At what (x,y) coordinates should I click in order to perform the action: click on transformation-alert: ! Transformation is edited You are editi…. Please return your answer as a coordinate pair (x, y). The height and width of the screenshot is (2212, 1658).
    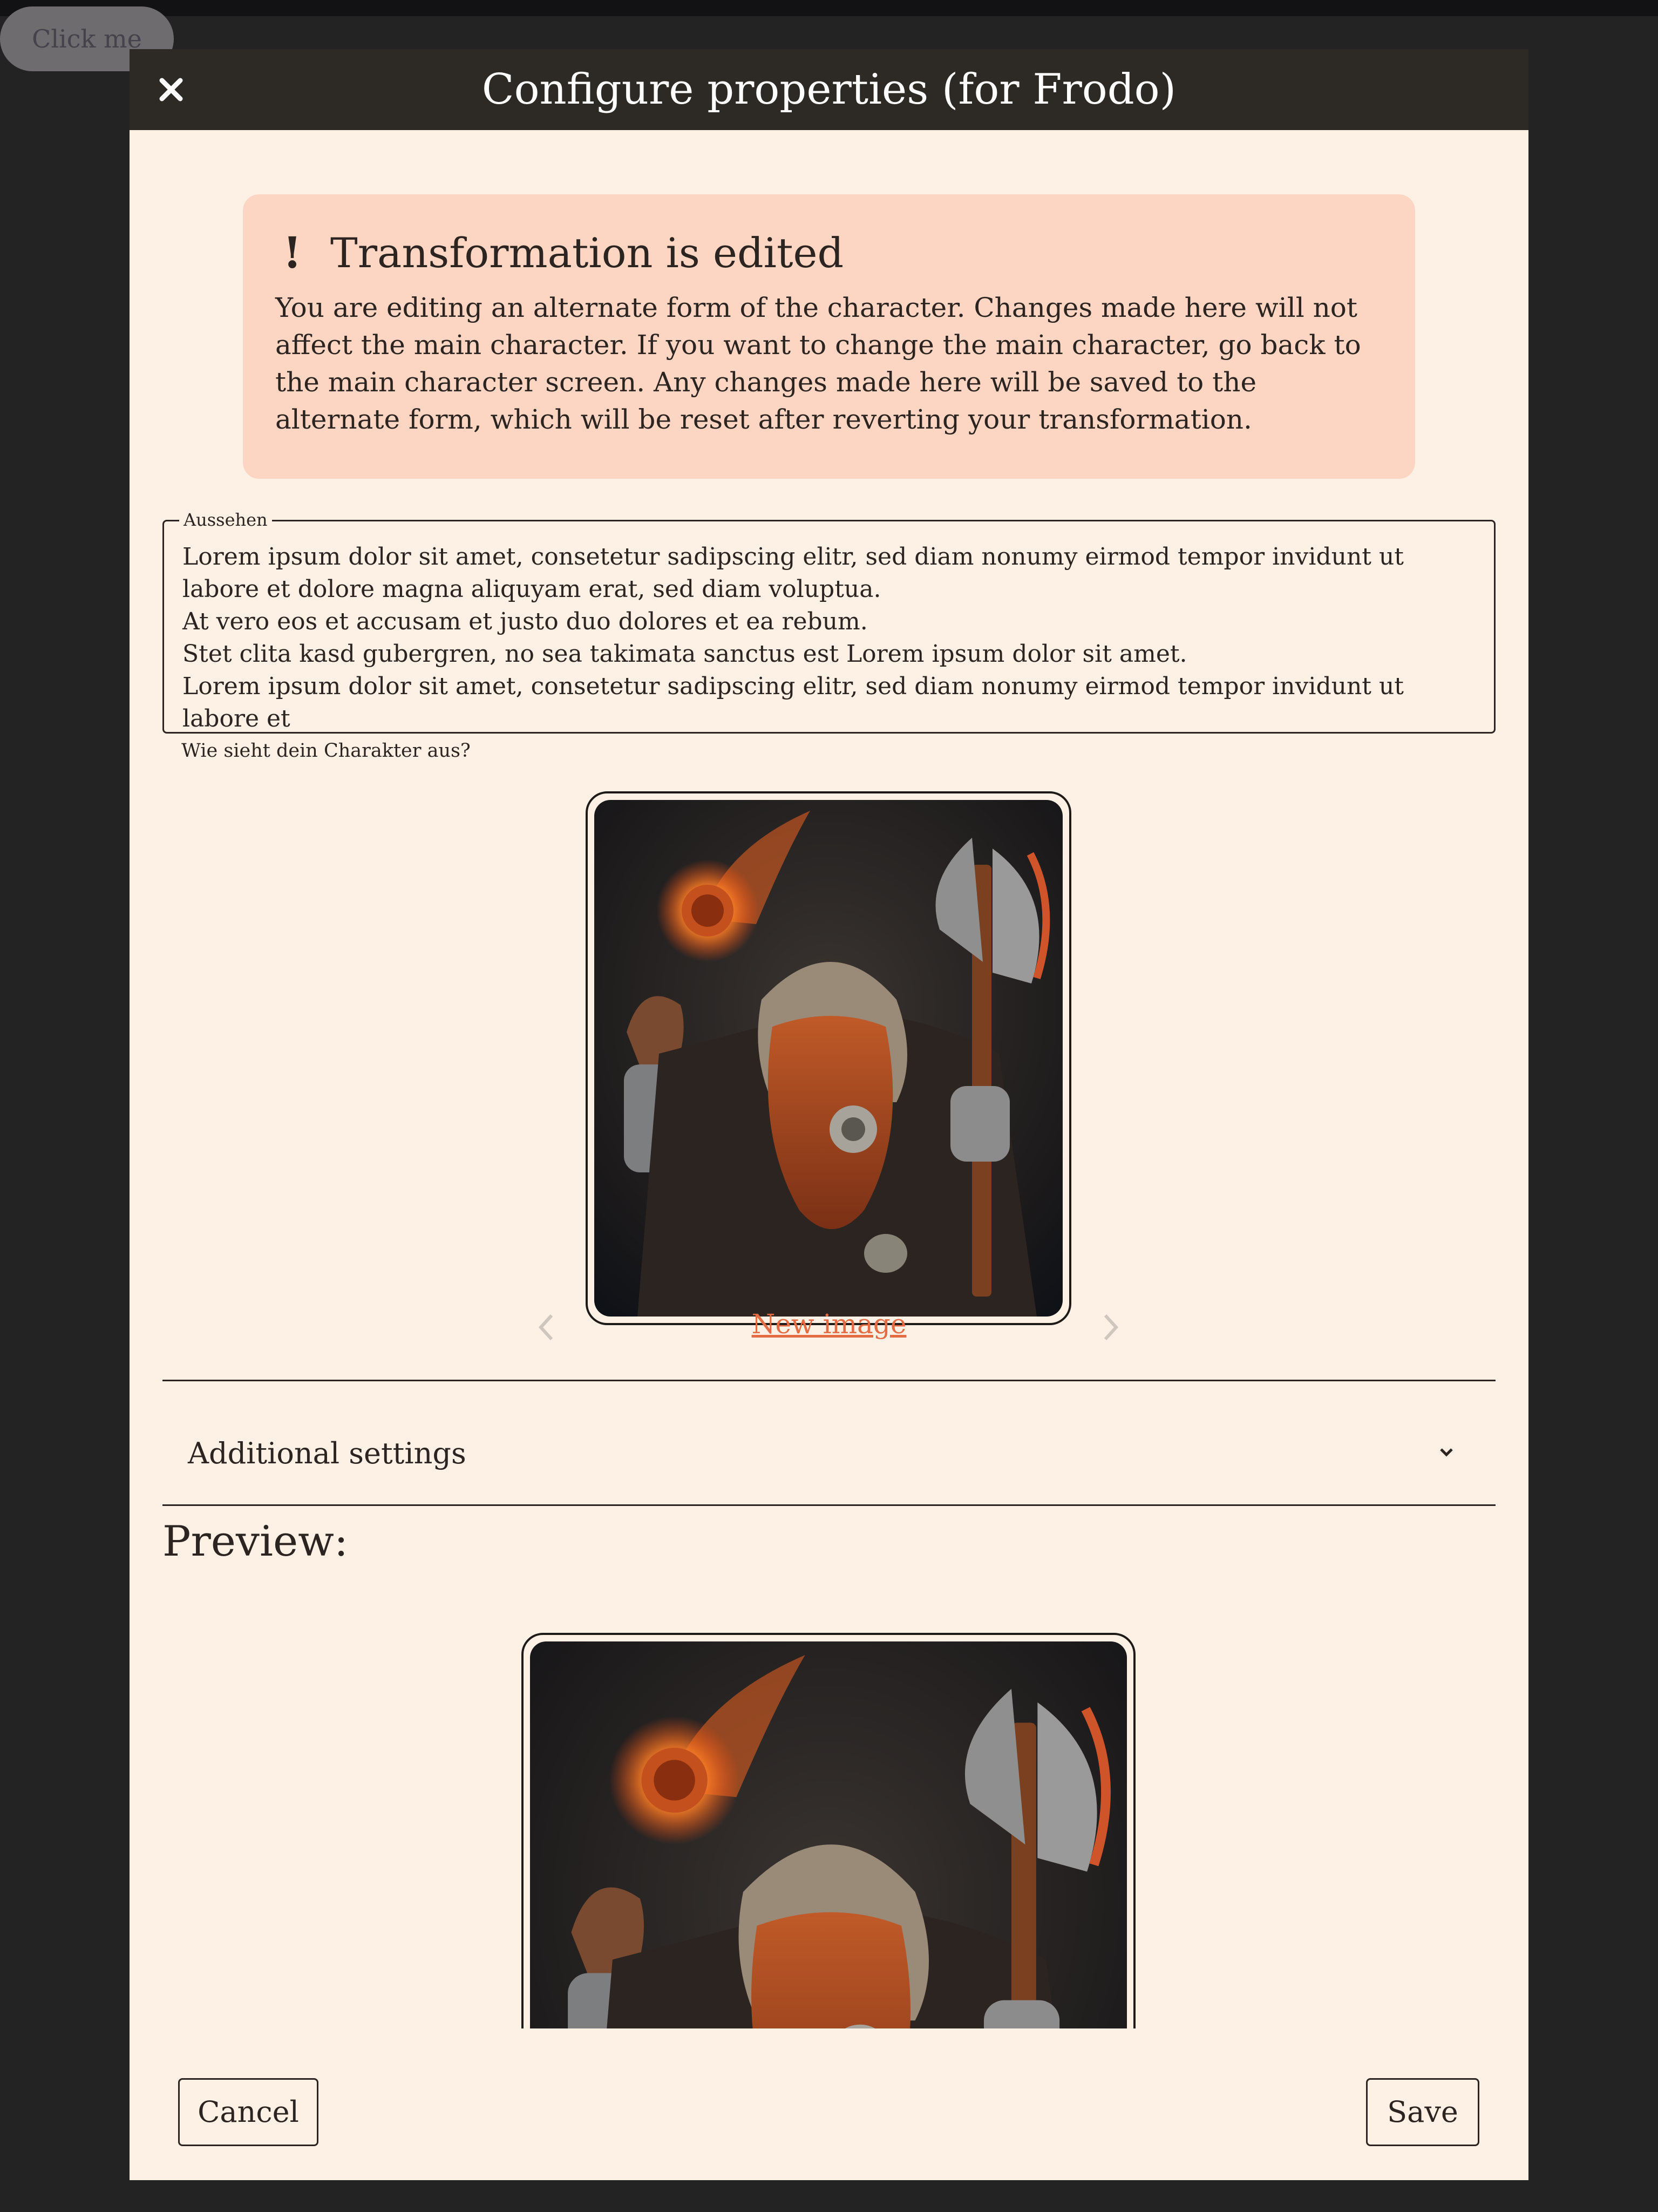
    Looking at the image, I should click on (829, 336).